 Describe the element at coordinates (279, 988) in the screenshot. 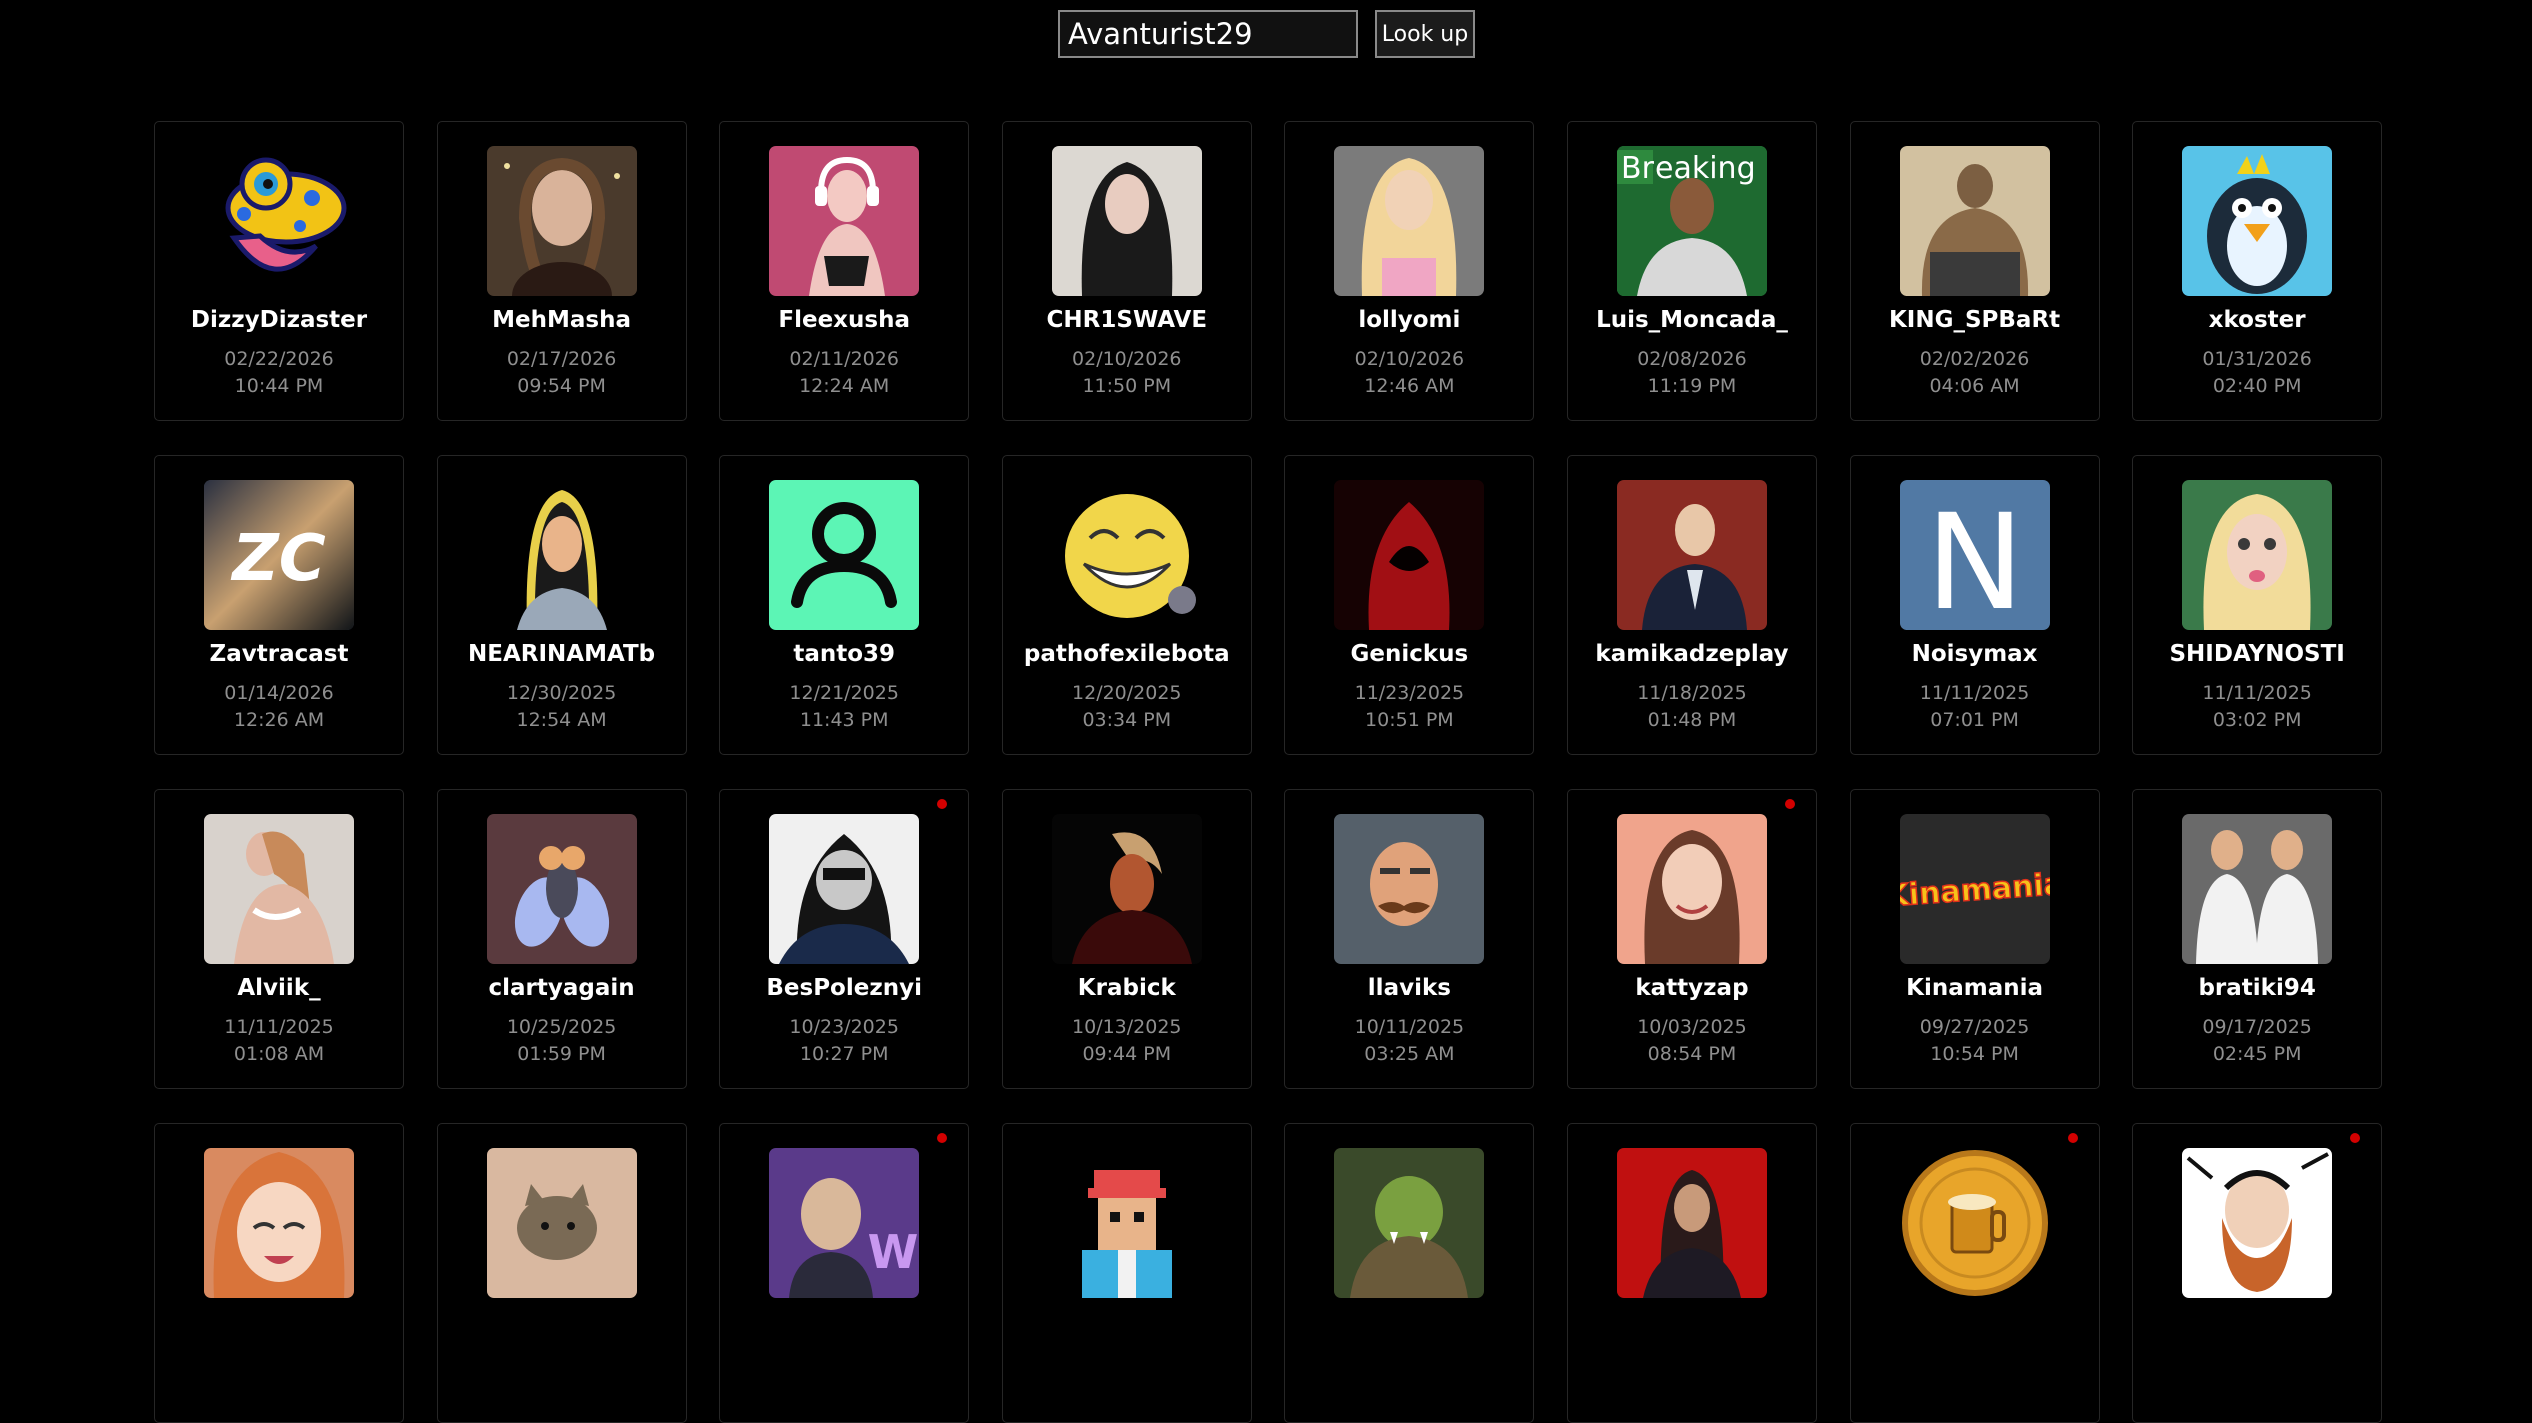

I see `channel-name: Alviik_` at that location.